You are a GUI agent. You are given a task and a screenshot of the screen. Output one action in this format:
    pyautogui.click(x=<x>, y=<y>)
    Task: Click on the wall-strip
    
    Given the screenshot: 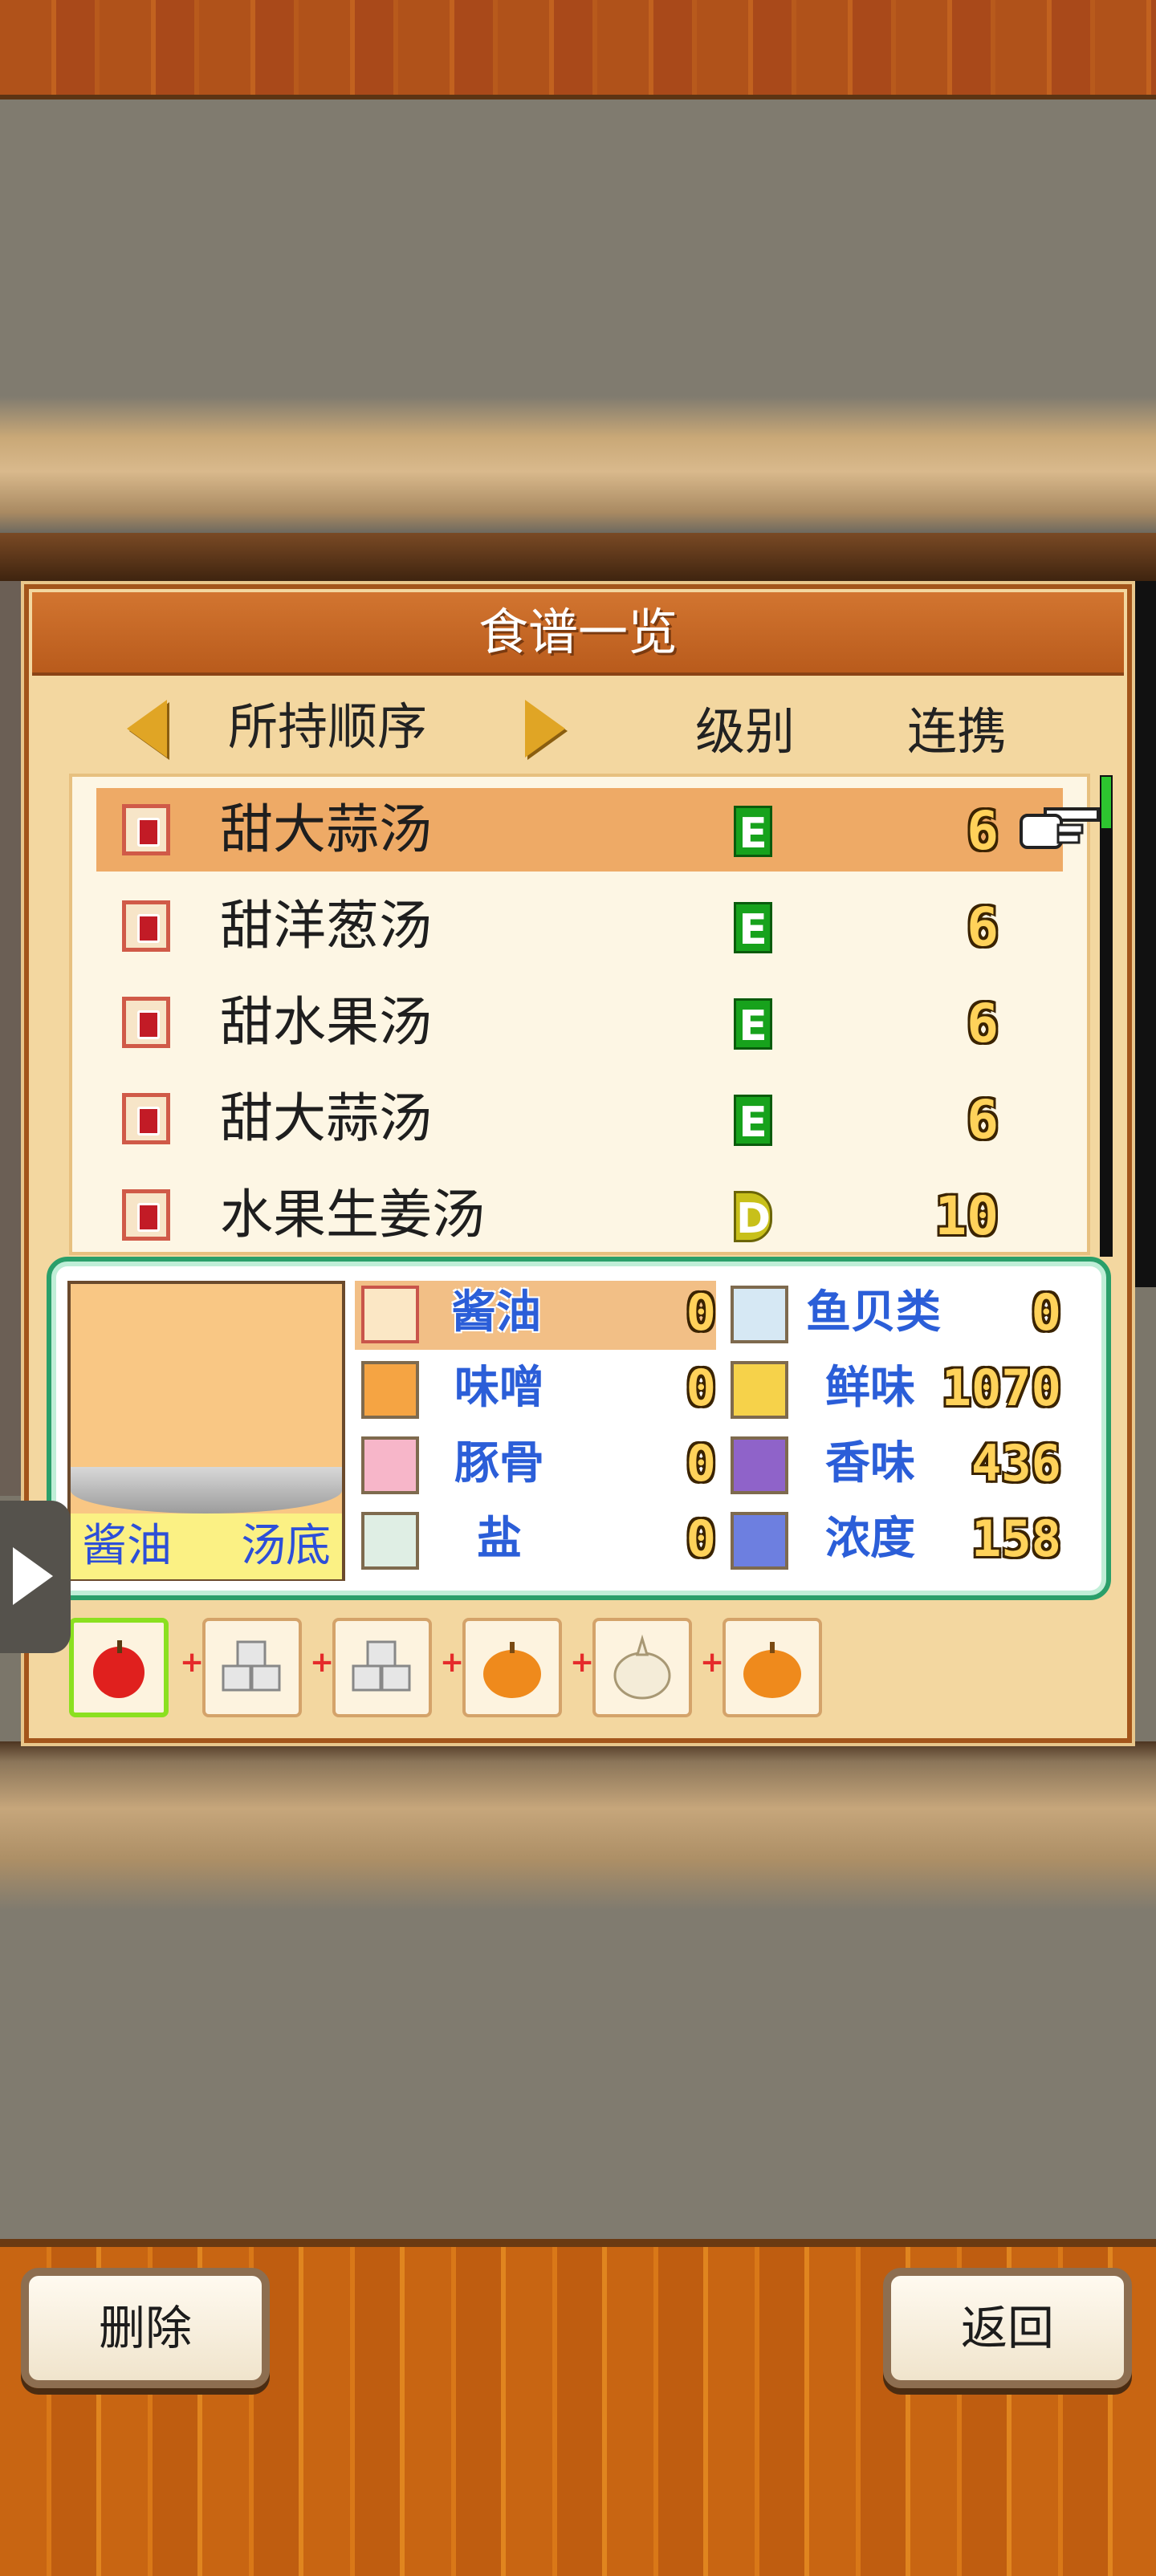 What is the action you would take?
    pyautogui.click(x=578, y=465)
    